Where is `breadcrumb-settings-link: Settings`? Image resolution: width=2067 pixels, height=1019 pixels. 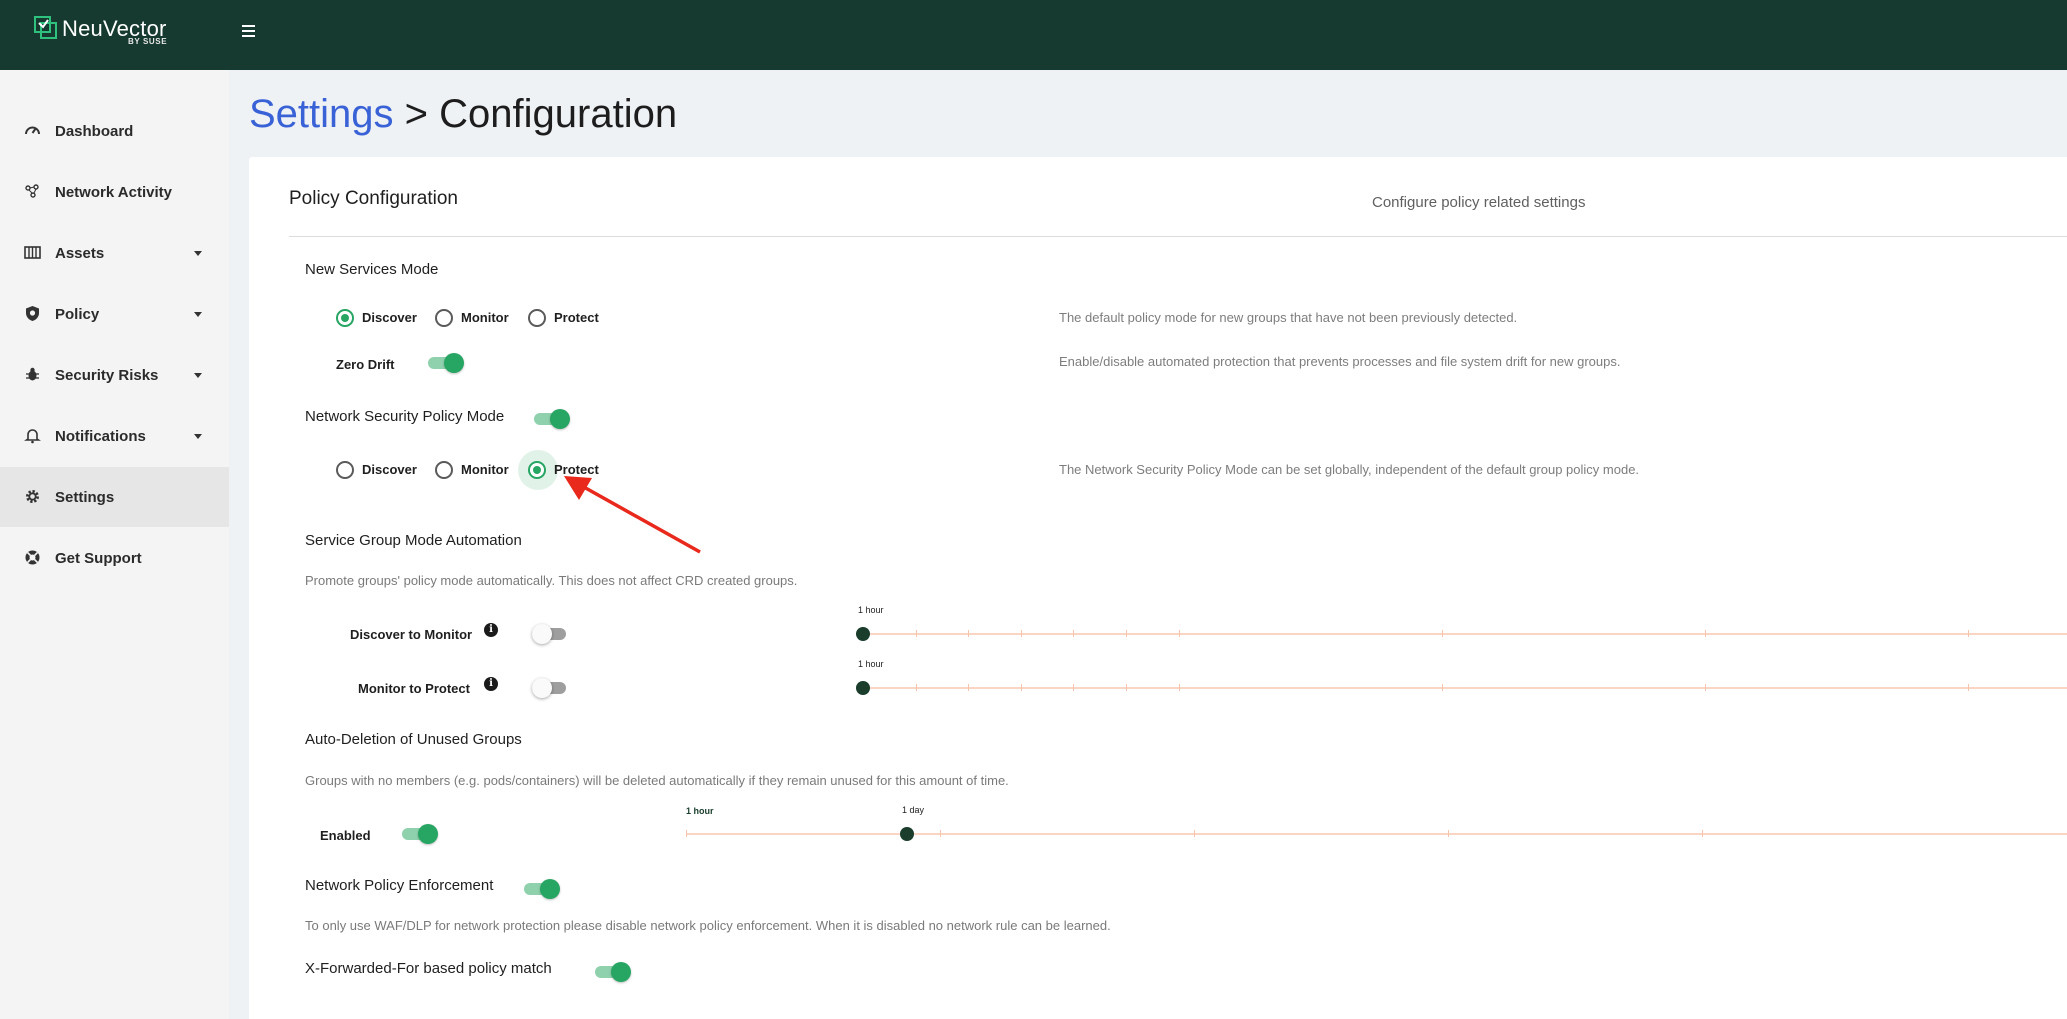
breadcrumb-settings-link: Settings is located at coordinates (321, 114).